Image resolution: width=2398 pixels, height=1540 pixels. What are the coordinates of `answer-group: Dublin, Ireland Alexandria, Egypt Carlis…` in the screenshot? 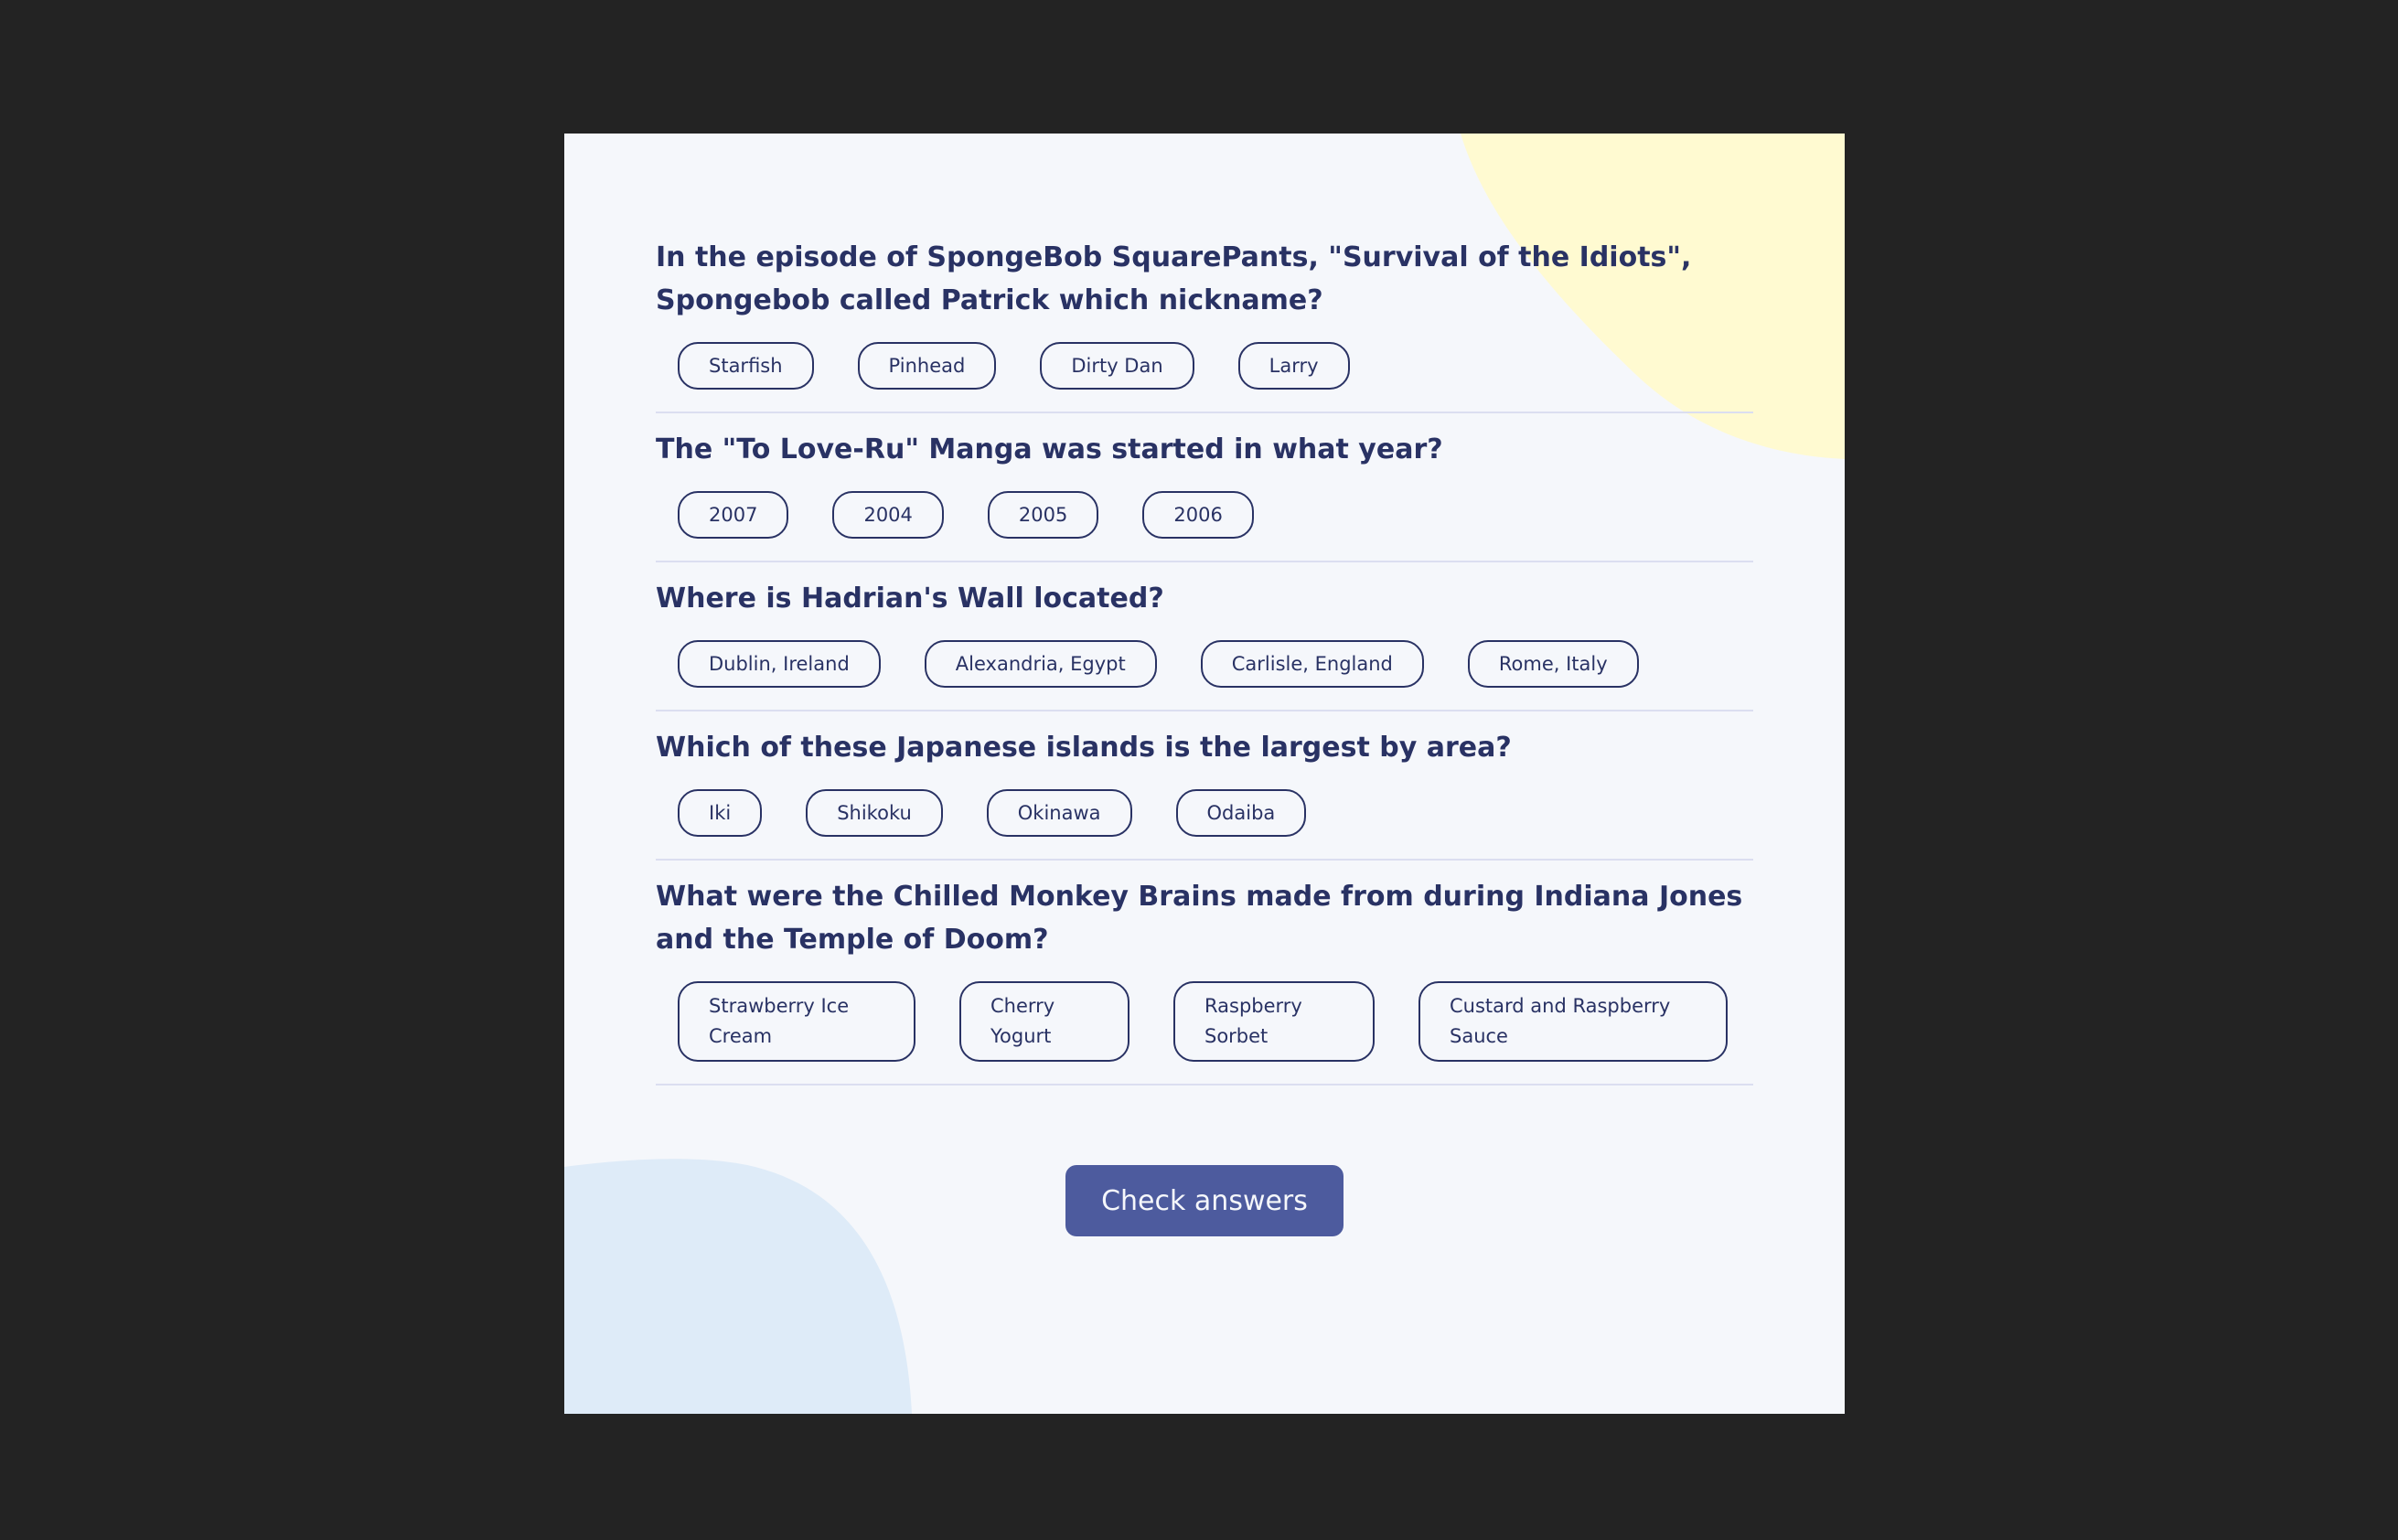 It's located at (1204, 665).